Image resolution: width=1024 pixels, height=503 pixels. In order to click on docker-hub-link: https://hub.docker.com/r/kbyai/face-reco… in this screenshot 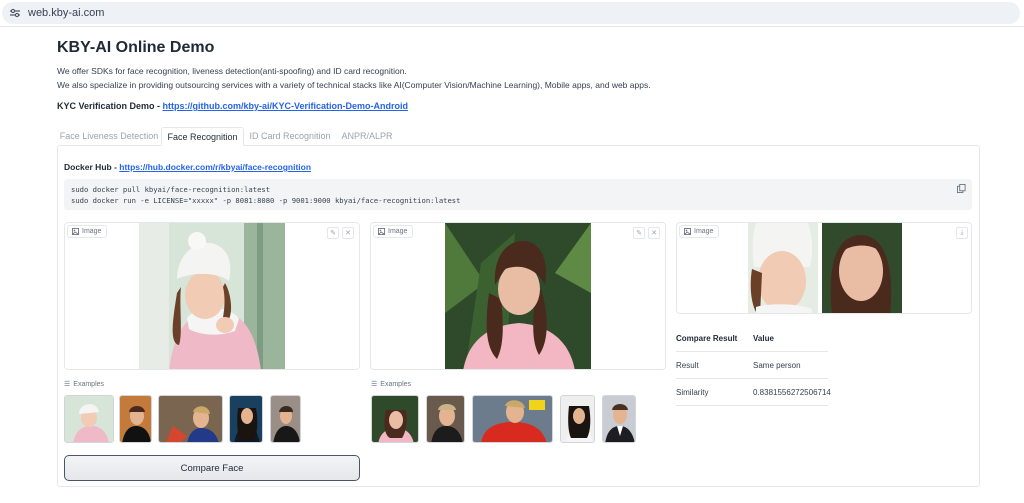, I will do `click(215, 167)`.